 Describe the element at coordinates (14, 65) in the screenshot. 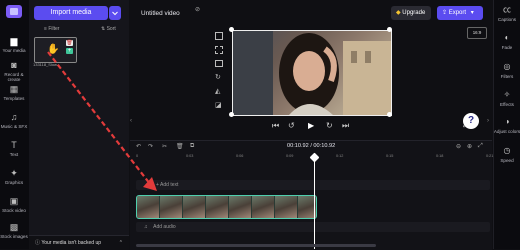

I see `camera-icon: ◙` at that location.